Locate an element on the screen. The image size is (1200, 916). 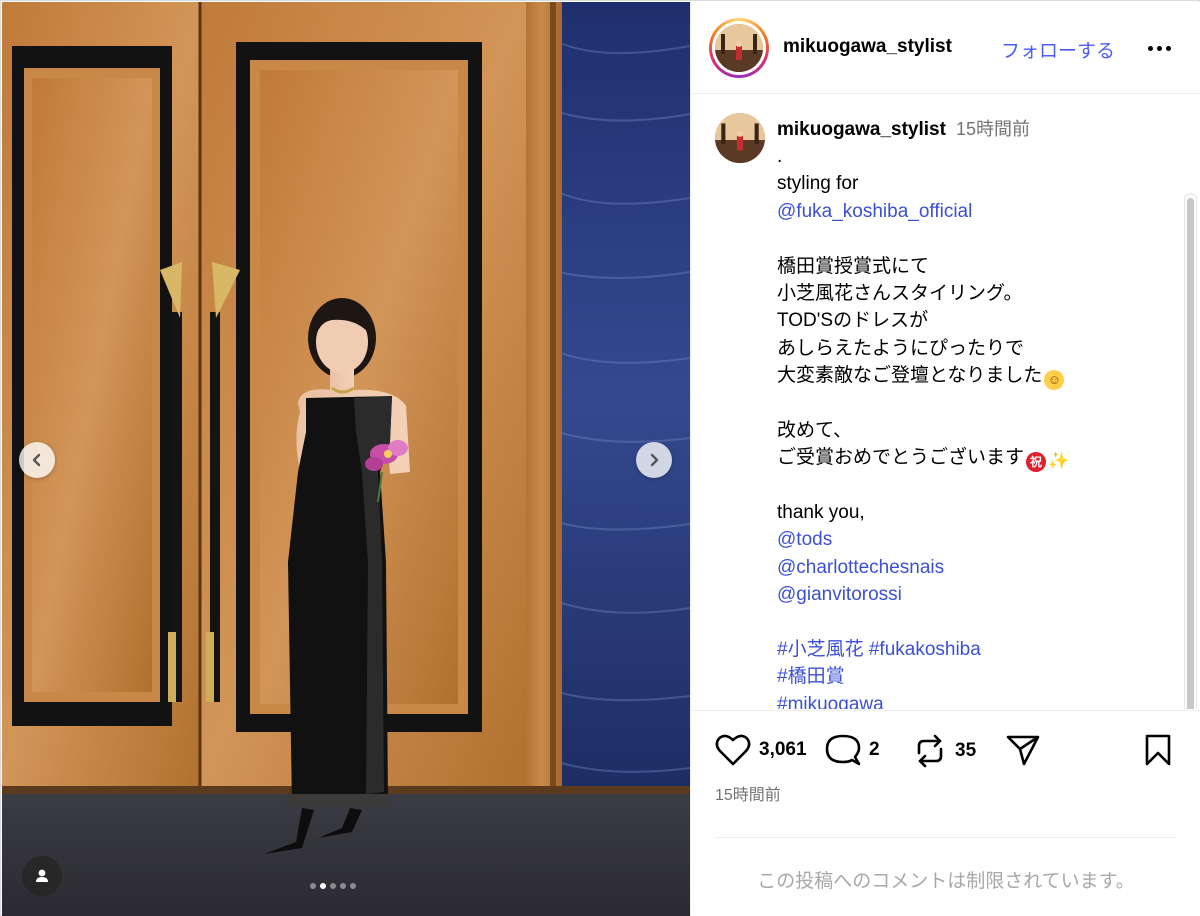
caption-avatar is located at coordinates (740, 138).